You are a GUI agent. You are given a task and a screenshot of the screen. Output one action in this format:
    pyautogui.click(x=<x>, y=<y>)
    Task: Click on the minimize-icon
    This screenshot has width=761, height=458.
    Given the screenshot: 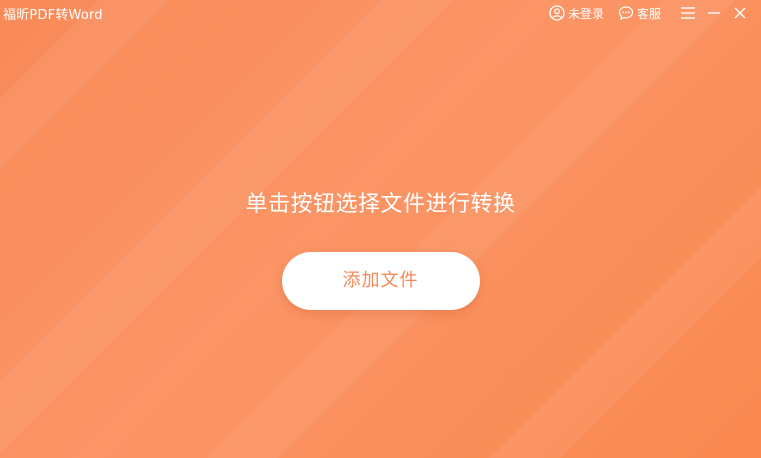 What is the action you would take?
    pyautogui.click(x=714, y=13)
    